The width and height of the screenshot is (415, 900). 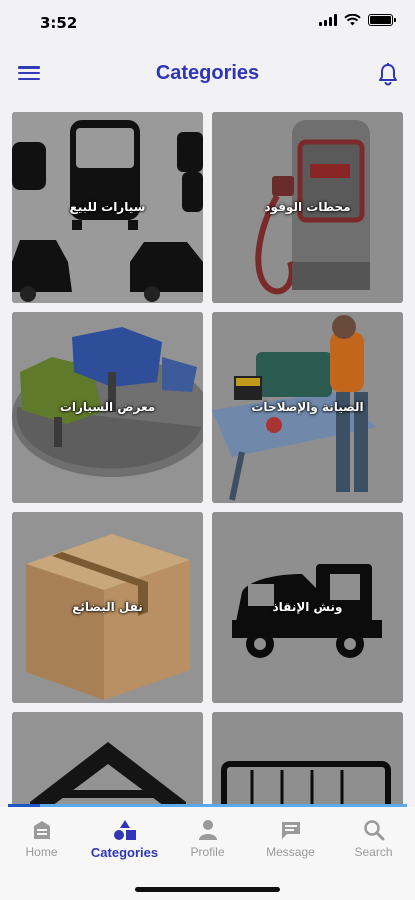 I want to click on page-title: Categories, so click(x=207, y=73).